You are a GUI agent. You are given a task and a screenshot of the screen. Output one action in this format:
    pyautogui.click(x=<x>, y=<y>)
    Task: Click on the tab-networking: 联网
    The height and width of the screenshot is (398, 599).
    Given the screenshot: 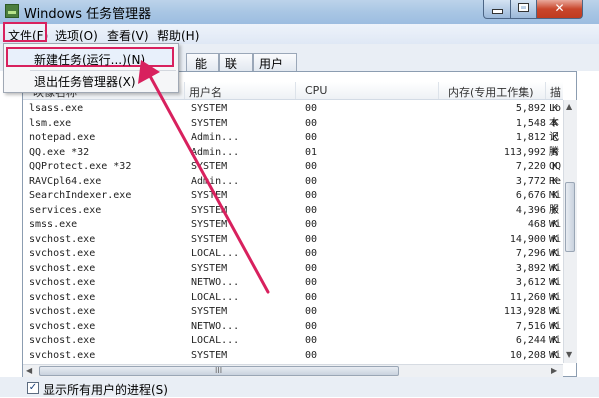 What is the action you would take?
    pyautogui.click(x=236, y=70)
    